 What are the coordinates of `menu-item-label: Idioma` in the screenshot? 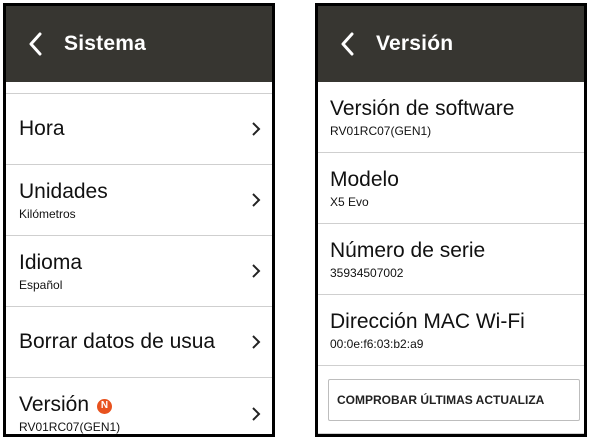 It's located at (51, 262).